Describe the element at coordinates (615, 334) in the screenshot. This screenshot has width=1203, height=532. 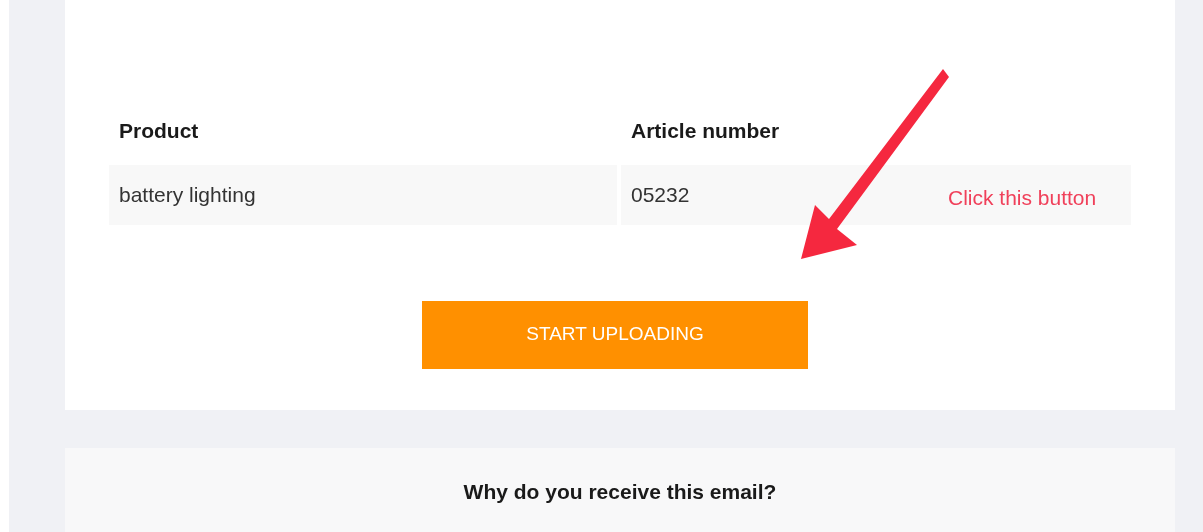
I see `start-uploading-button: START UPLOADING` at that location.